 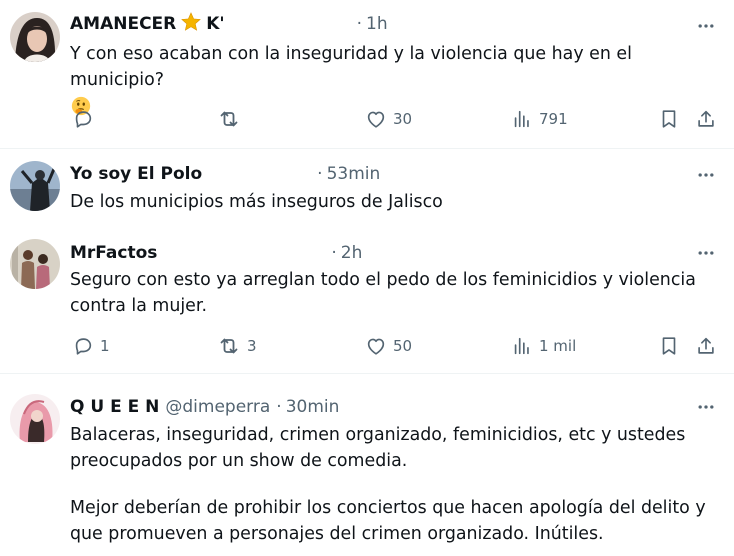 I want to click on tweet-header: Yo soy El Polo · 53min, so click(x=225, y=174).